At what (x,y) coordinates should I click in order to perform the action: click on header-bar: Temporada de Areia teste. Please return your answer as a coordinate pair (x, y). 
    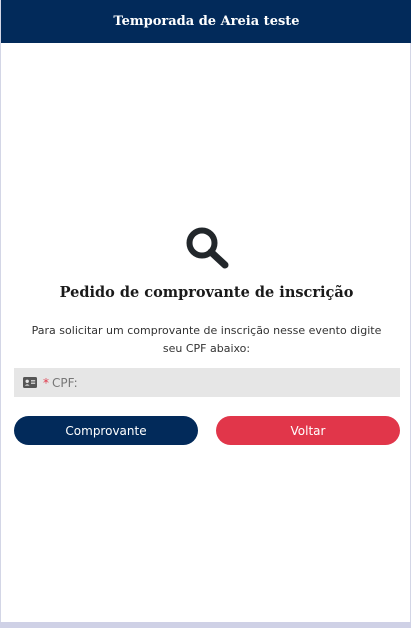
    Looking at the image, I should click on (206, 21).